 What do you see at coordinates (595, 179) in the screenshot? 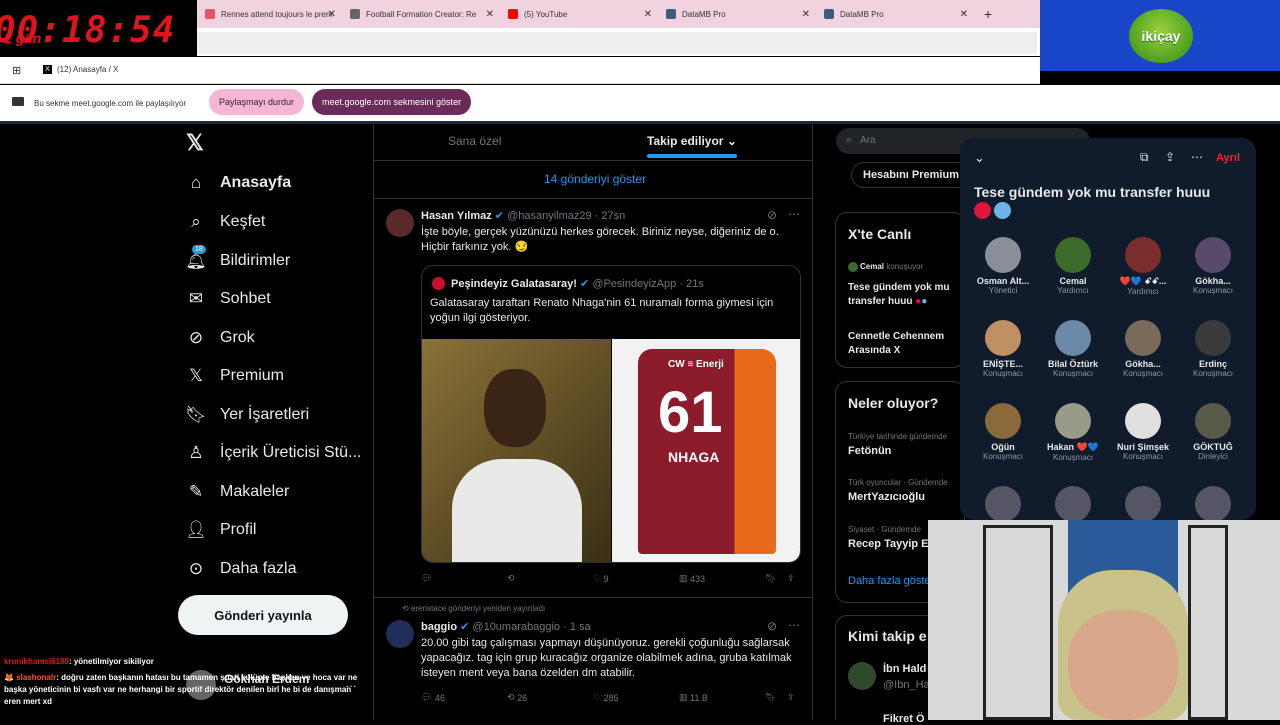
I see `show-new-posts: 14 gönderiyi göster` at bounding box center [595, 179].